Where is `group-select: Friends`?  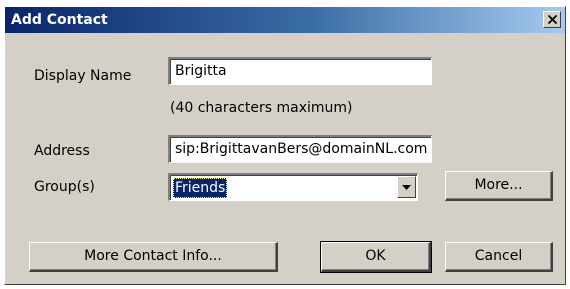
group-select: Friends is located at coordinates (293, 187).